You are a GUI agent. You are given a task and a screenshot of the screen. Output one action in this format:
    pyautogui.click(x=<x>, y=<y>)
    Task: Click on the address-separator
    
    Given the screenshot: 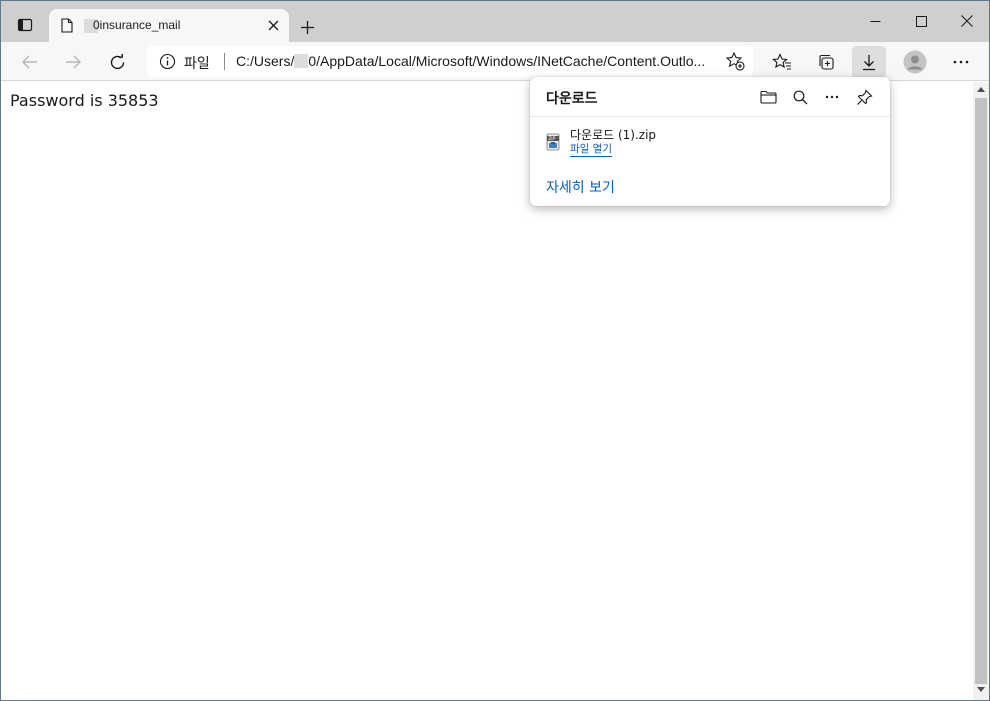 What is the action you would take?
    pyautogui.click(x=224, y=61)
    